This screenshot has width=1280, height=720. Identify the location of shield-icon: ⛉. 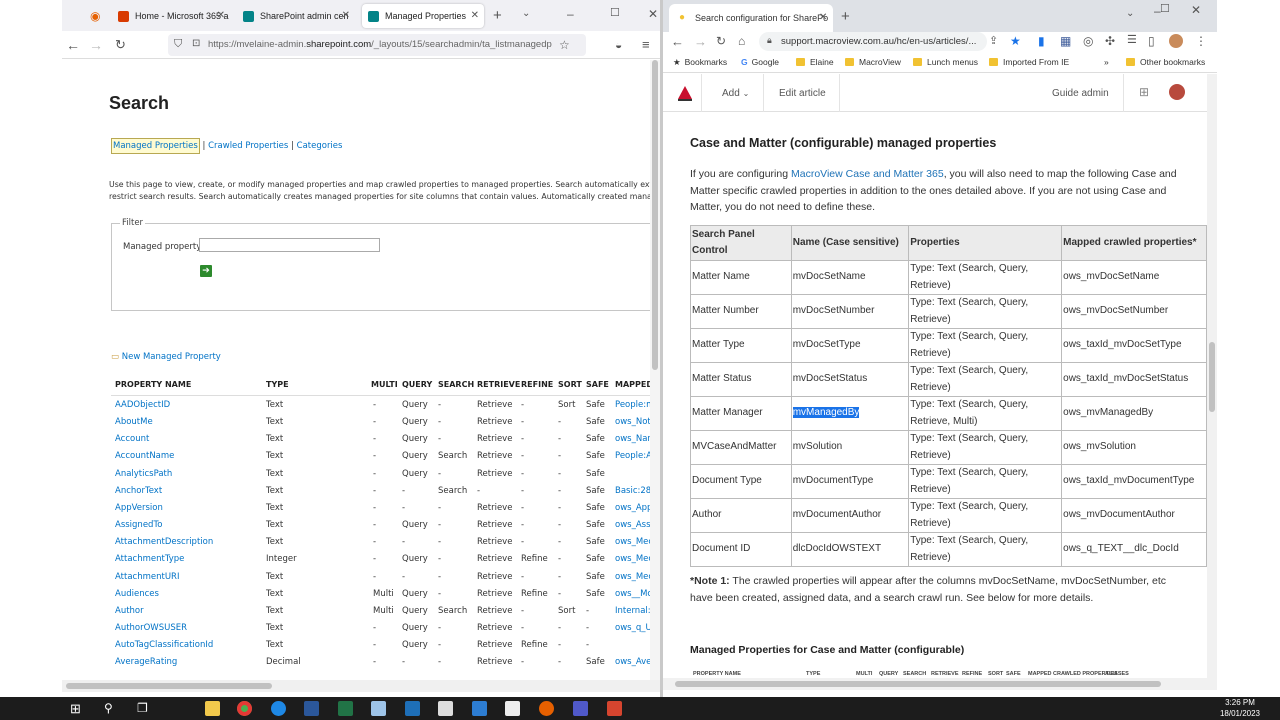
(178, 44).